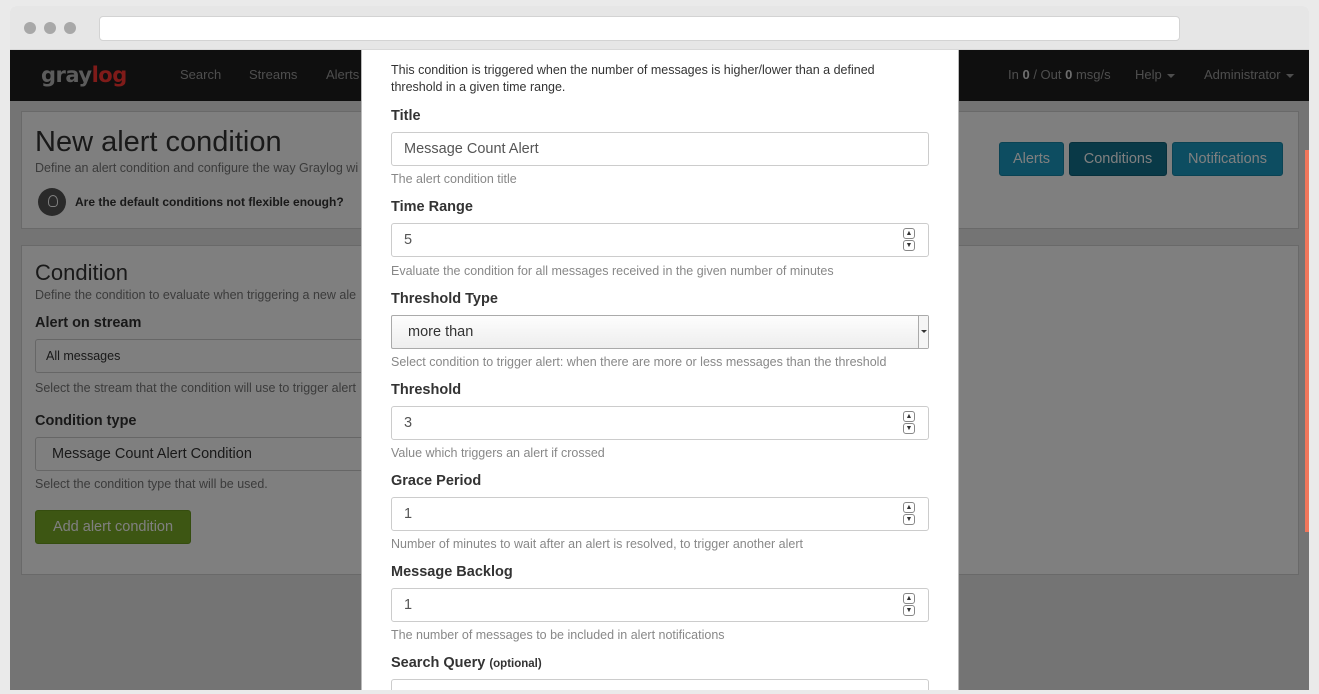 Image resolution: width=1319 pixels, height=694 pixels. What do you see at coordinates (408, 423) in the screenshot?
I see `threshold-value: 3` at bounding box center [408, 423].